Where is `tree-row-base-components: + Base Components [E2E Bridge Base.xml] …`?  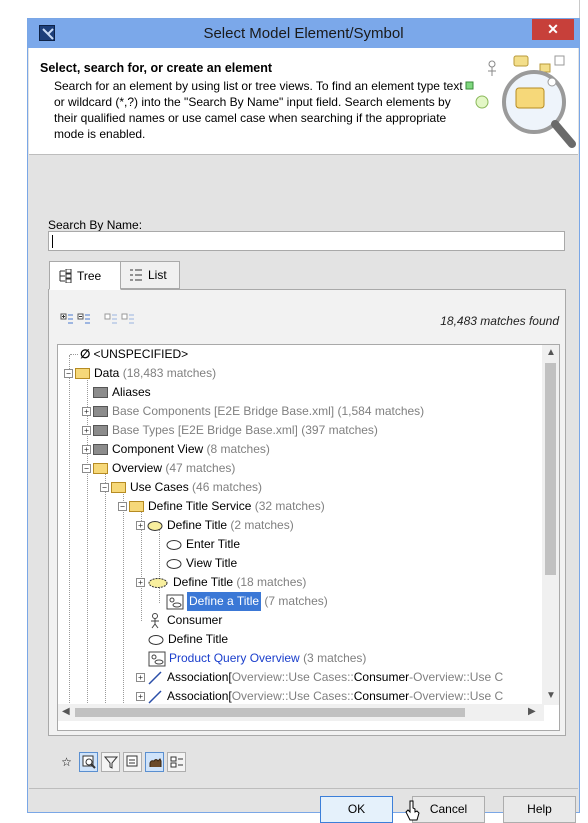
tree-row-base-components: + Base Components [E2E Bridge Base.xml] … is located at coordinates (253, 411).